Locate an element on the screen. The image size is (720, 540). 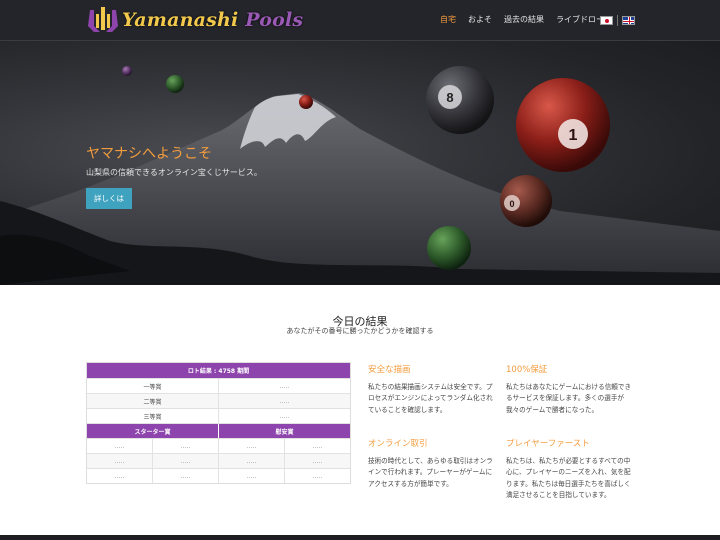
uk-flag-icon is located at coordinates (628, 20).